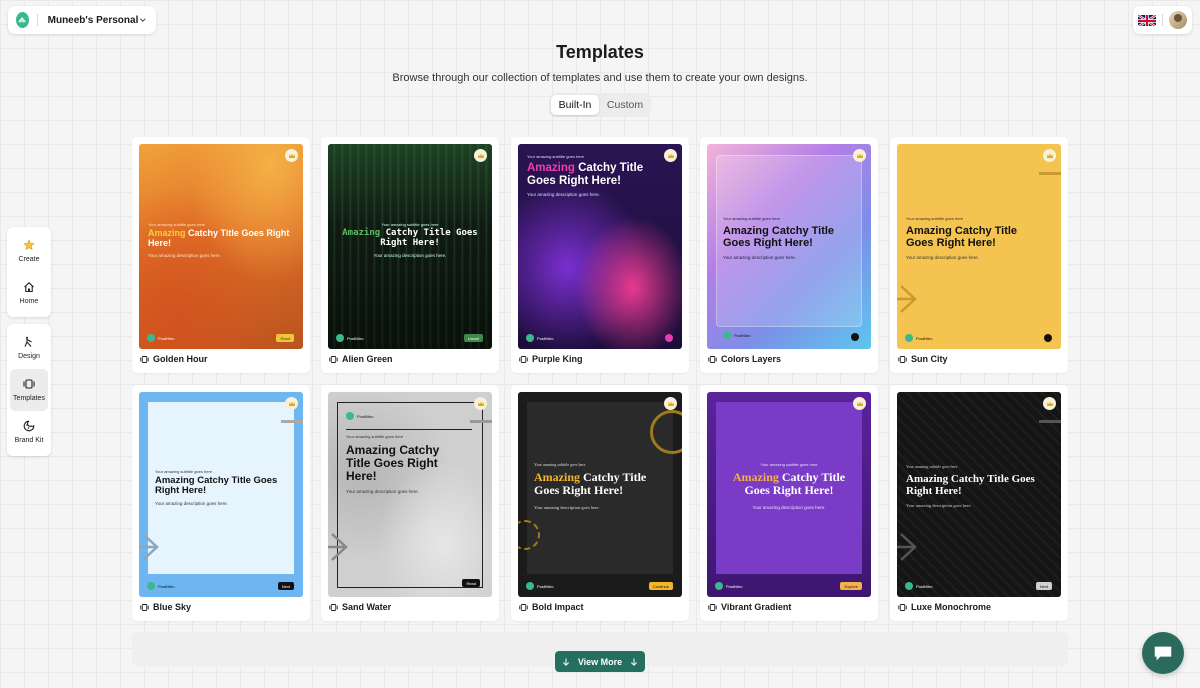 This screenshot has width=1200, height=688. I want to click on sidebar-item-templates: Templates, so click(29, 390).